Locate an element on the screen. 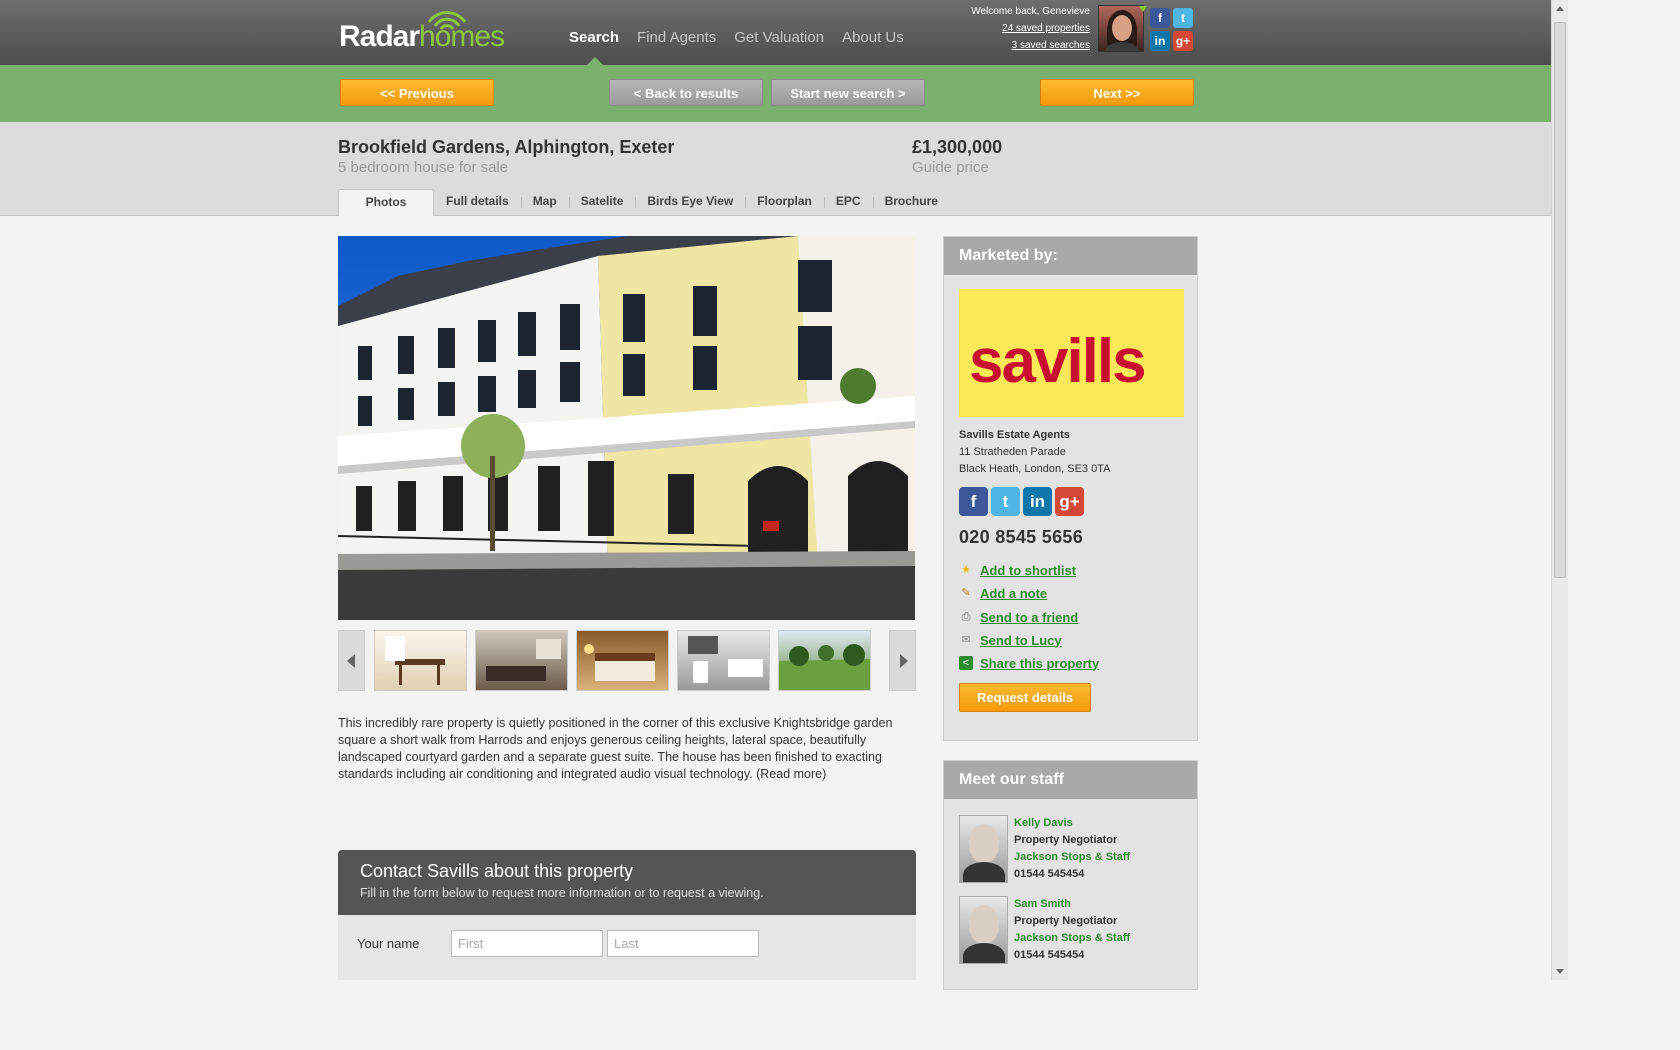  share-property-action: < Share this property is located at coordinates (1029, 663).